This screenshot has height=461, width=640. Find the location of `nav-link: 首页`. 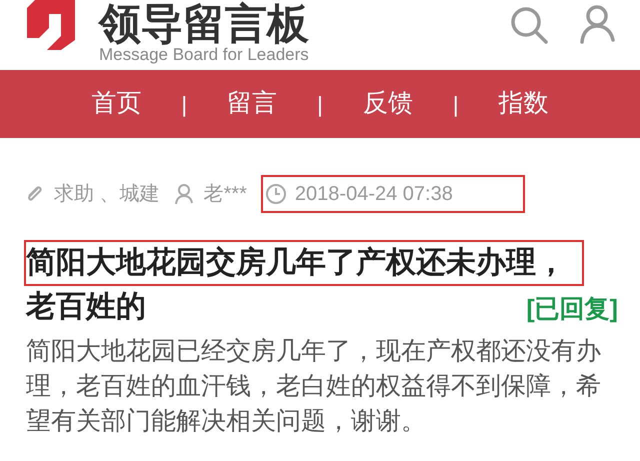

nav-link: 首页 is located at coordinates (116, 104).